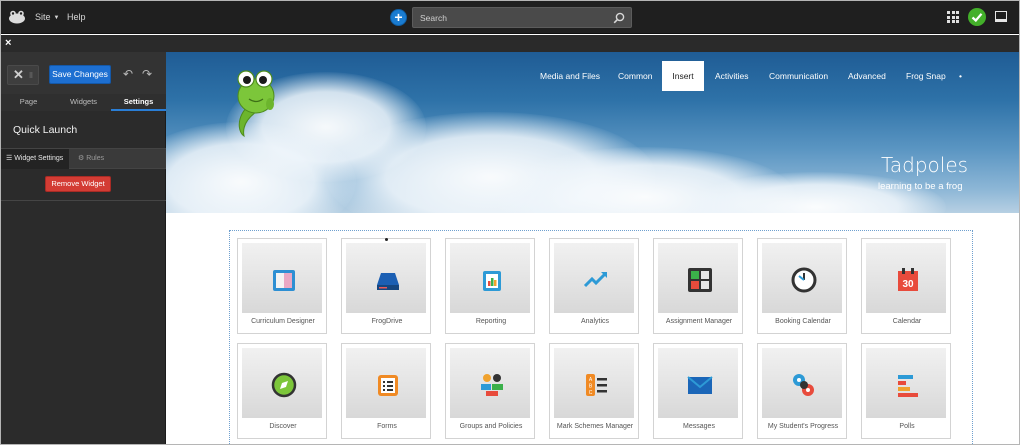 This screenshot has height=445, width=1020. I want to click on tile-reporting: Reporting, so click(490, 286).